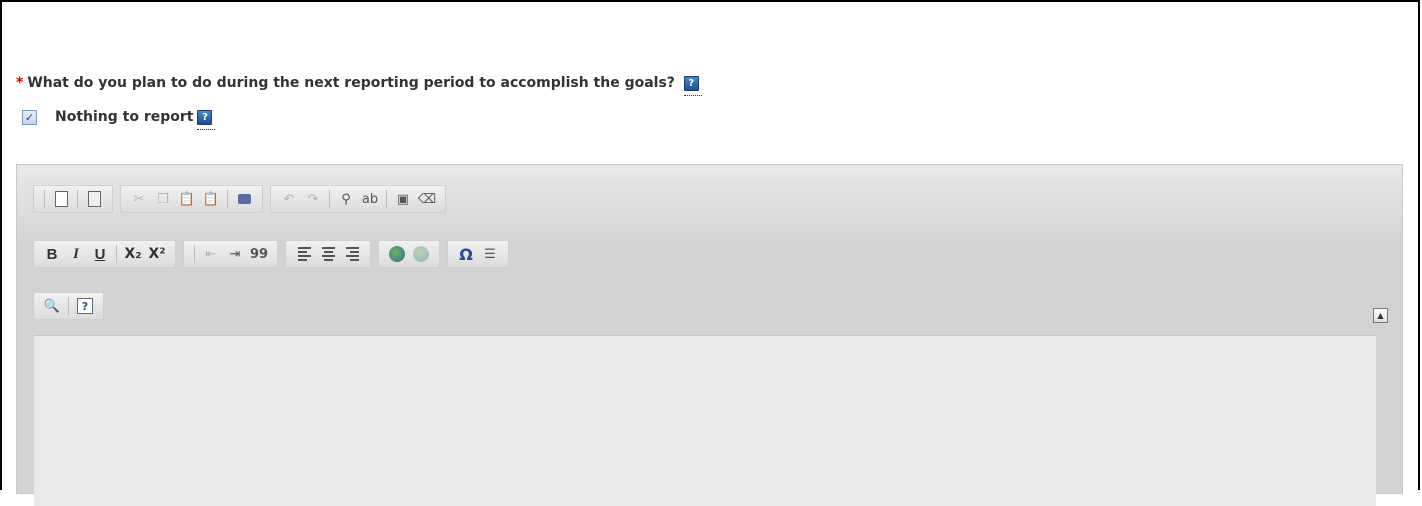 Image resolution: width=1422 pixels, height=506 pixels. Describe the element at coordinates (61, 199) in the screenshot. I see `preview-icon` at that location.